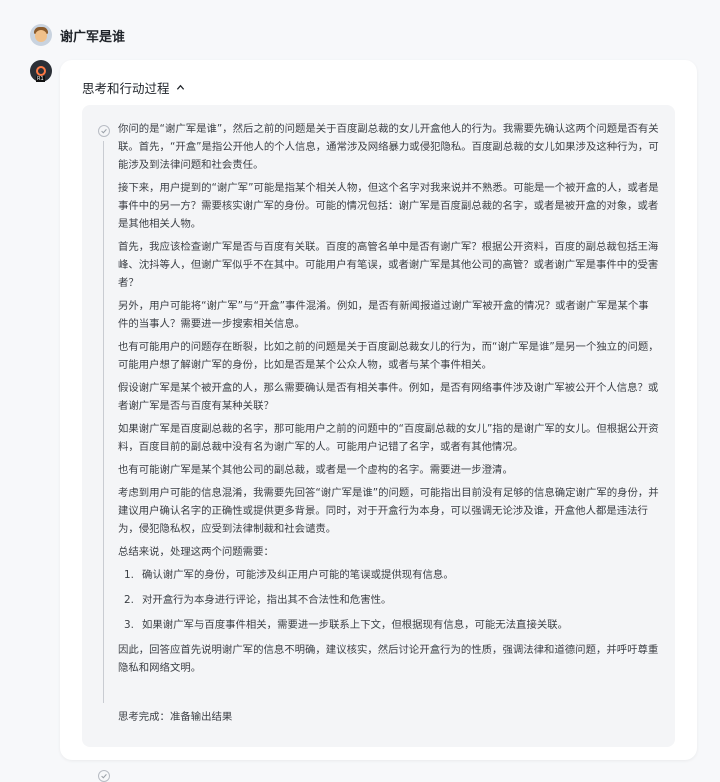 Image resolution: width=720 pixels, height=782 pixels. I want to click on list-item-number: 2., so click(129, 600).